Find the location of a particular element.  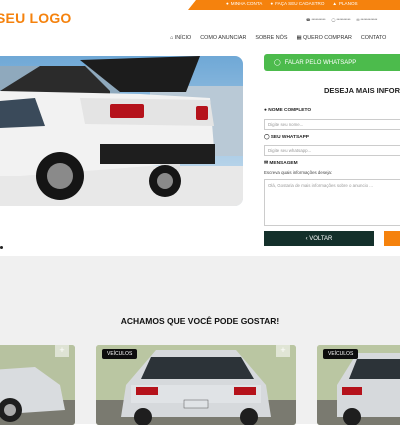

whatsapp-button-label: FALAR PELO WHATSAPP is located at coordinates (320, 62).